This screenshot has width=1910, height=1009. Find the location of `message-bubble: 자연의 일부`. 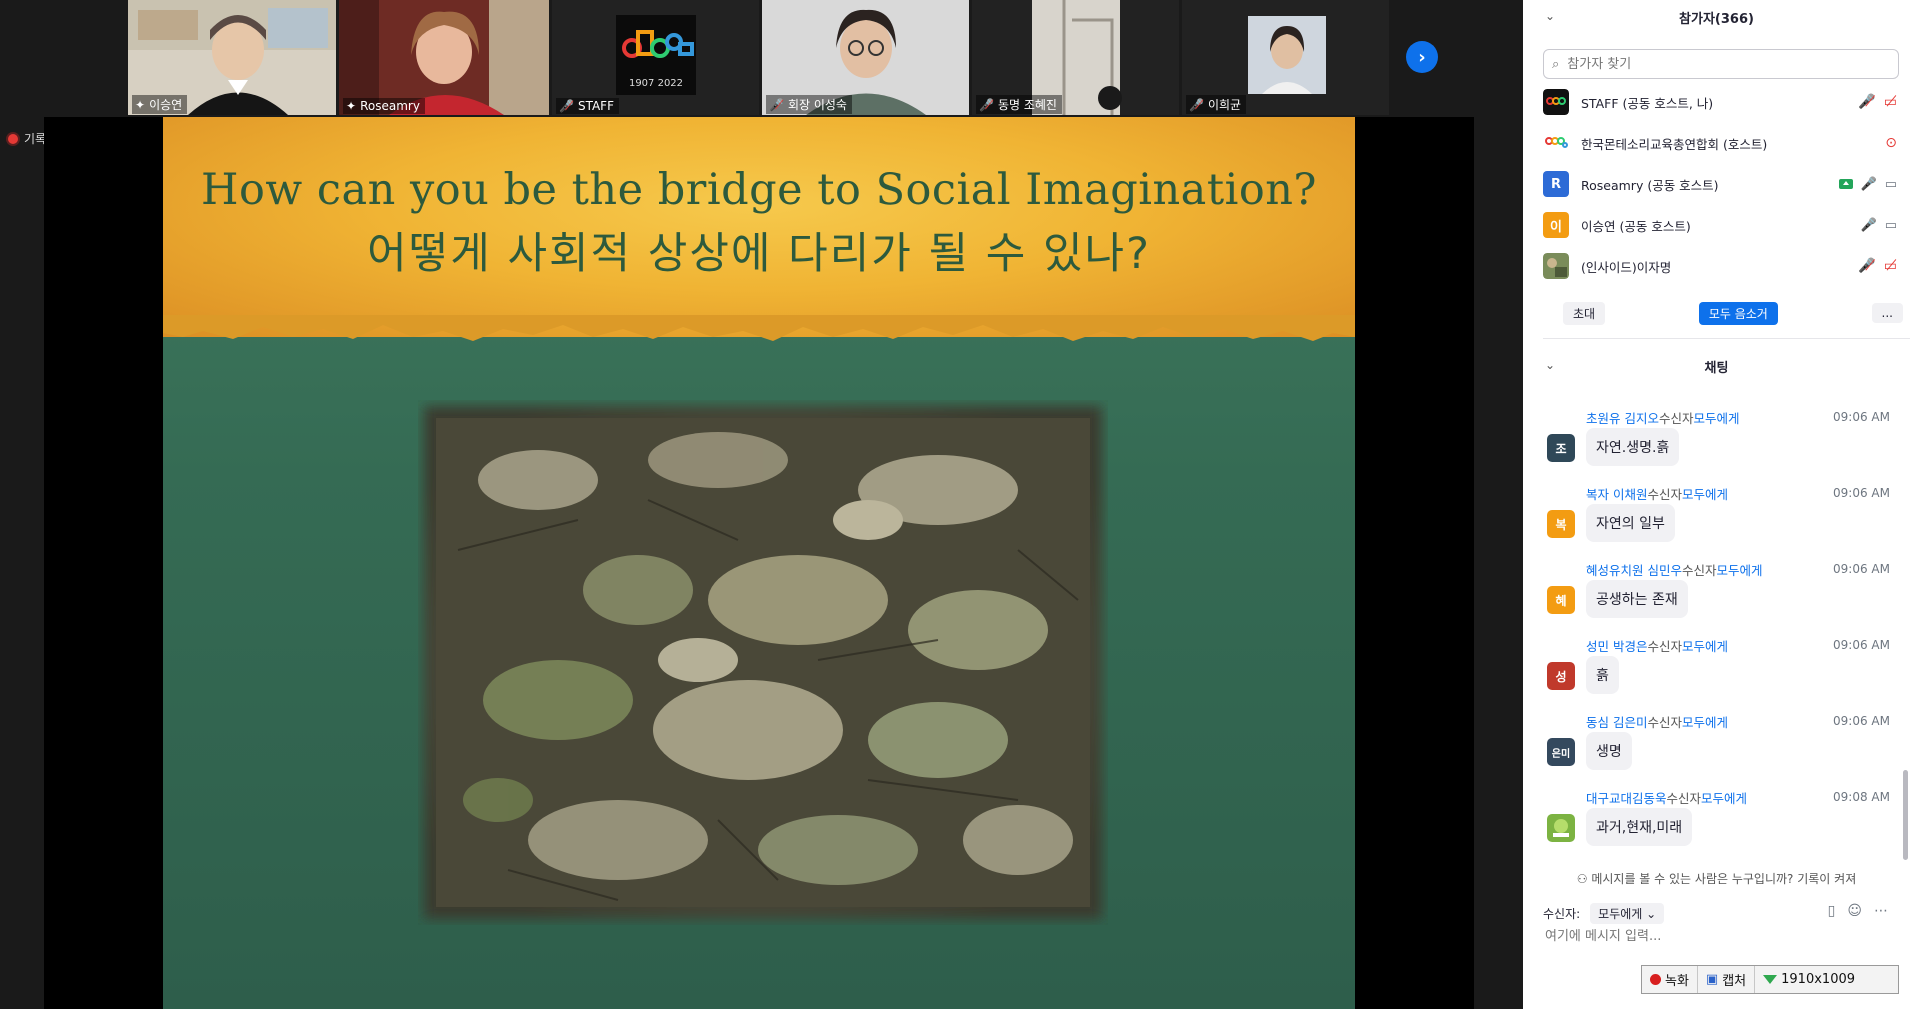

message-bubble: 자연의 일부 is located at coordinates (1630, 523).